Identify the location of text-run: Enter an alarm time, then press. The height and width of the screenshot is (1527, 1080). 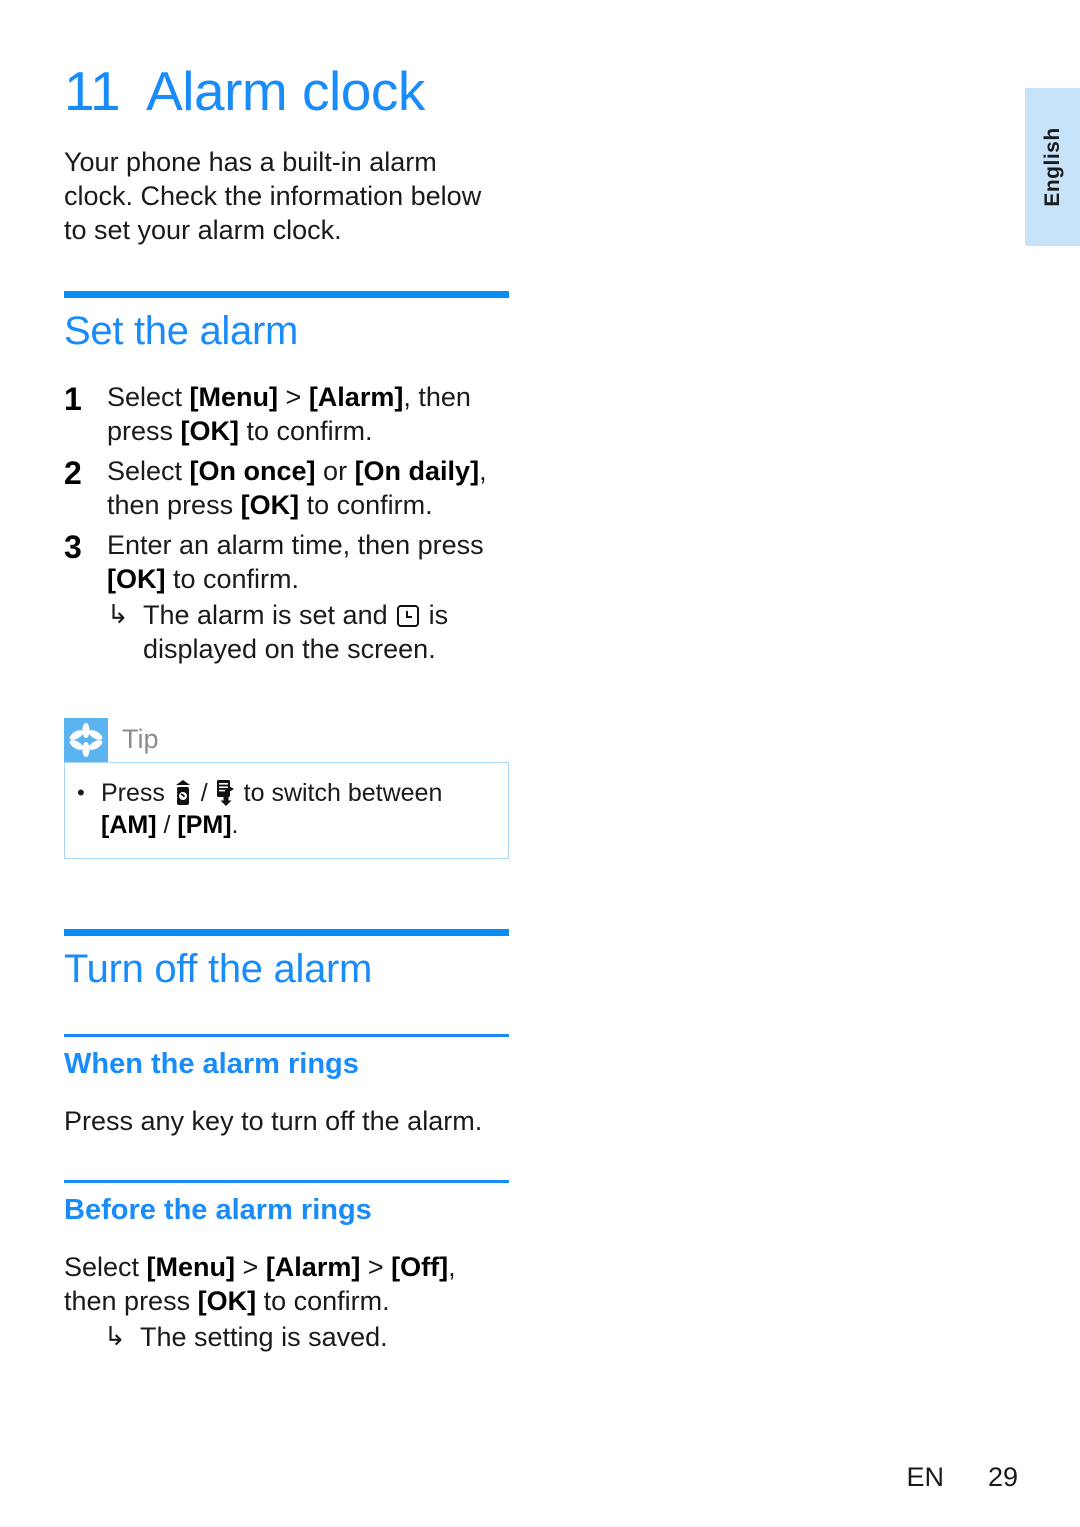
(295, 544).